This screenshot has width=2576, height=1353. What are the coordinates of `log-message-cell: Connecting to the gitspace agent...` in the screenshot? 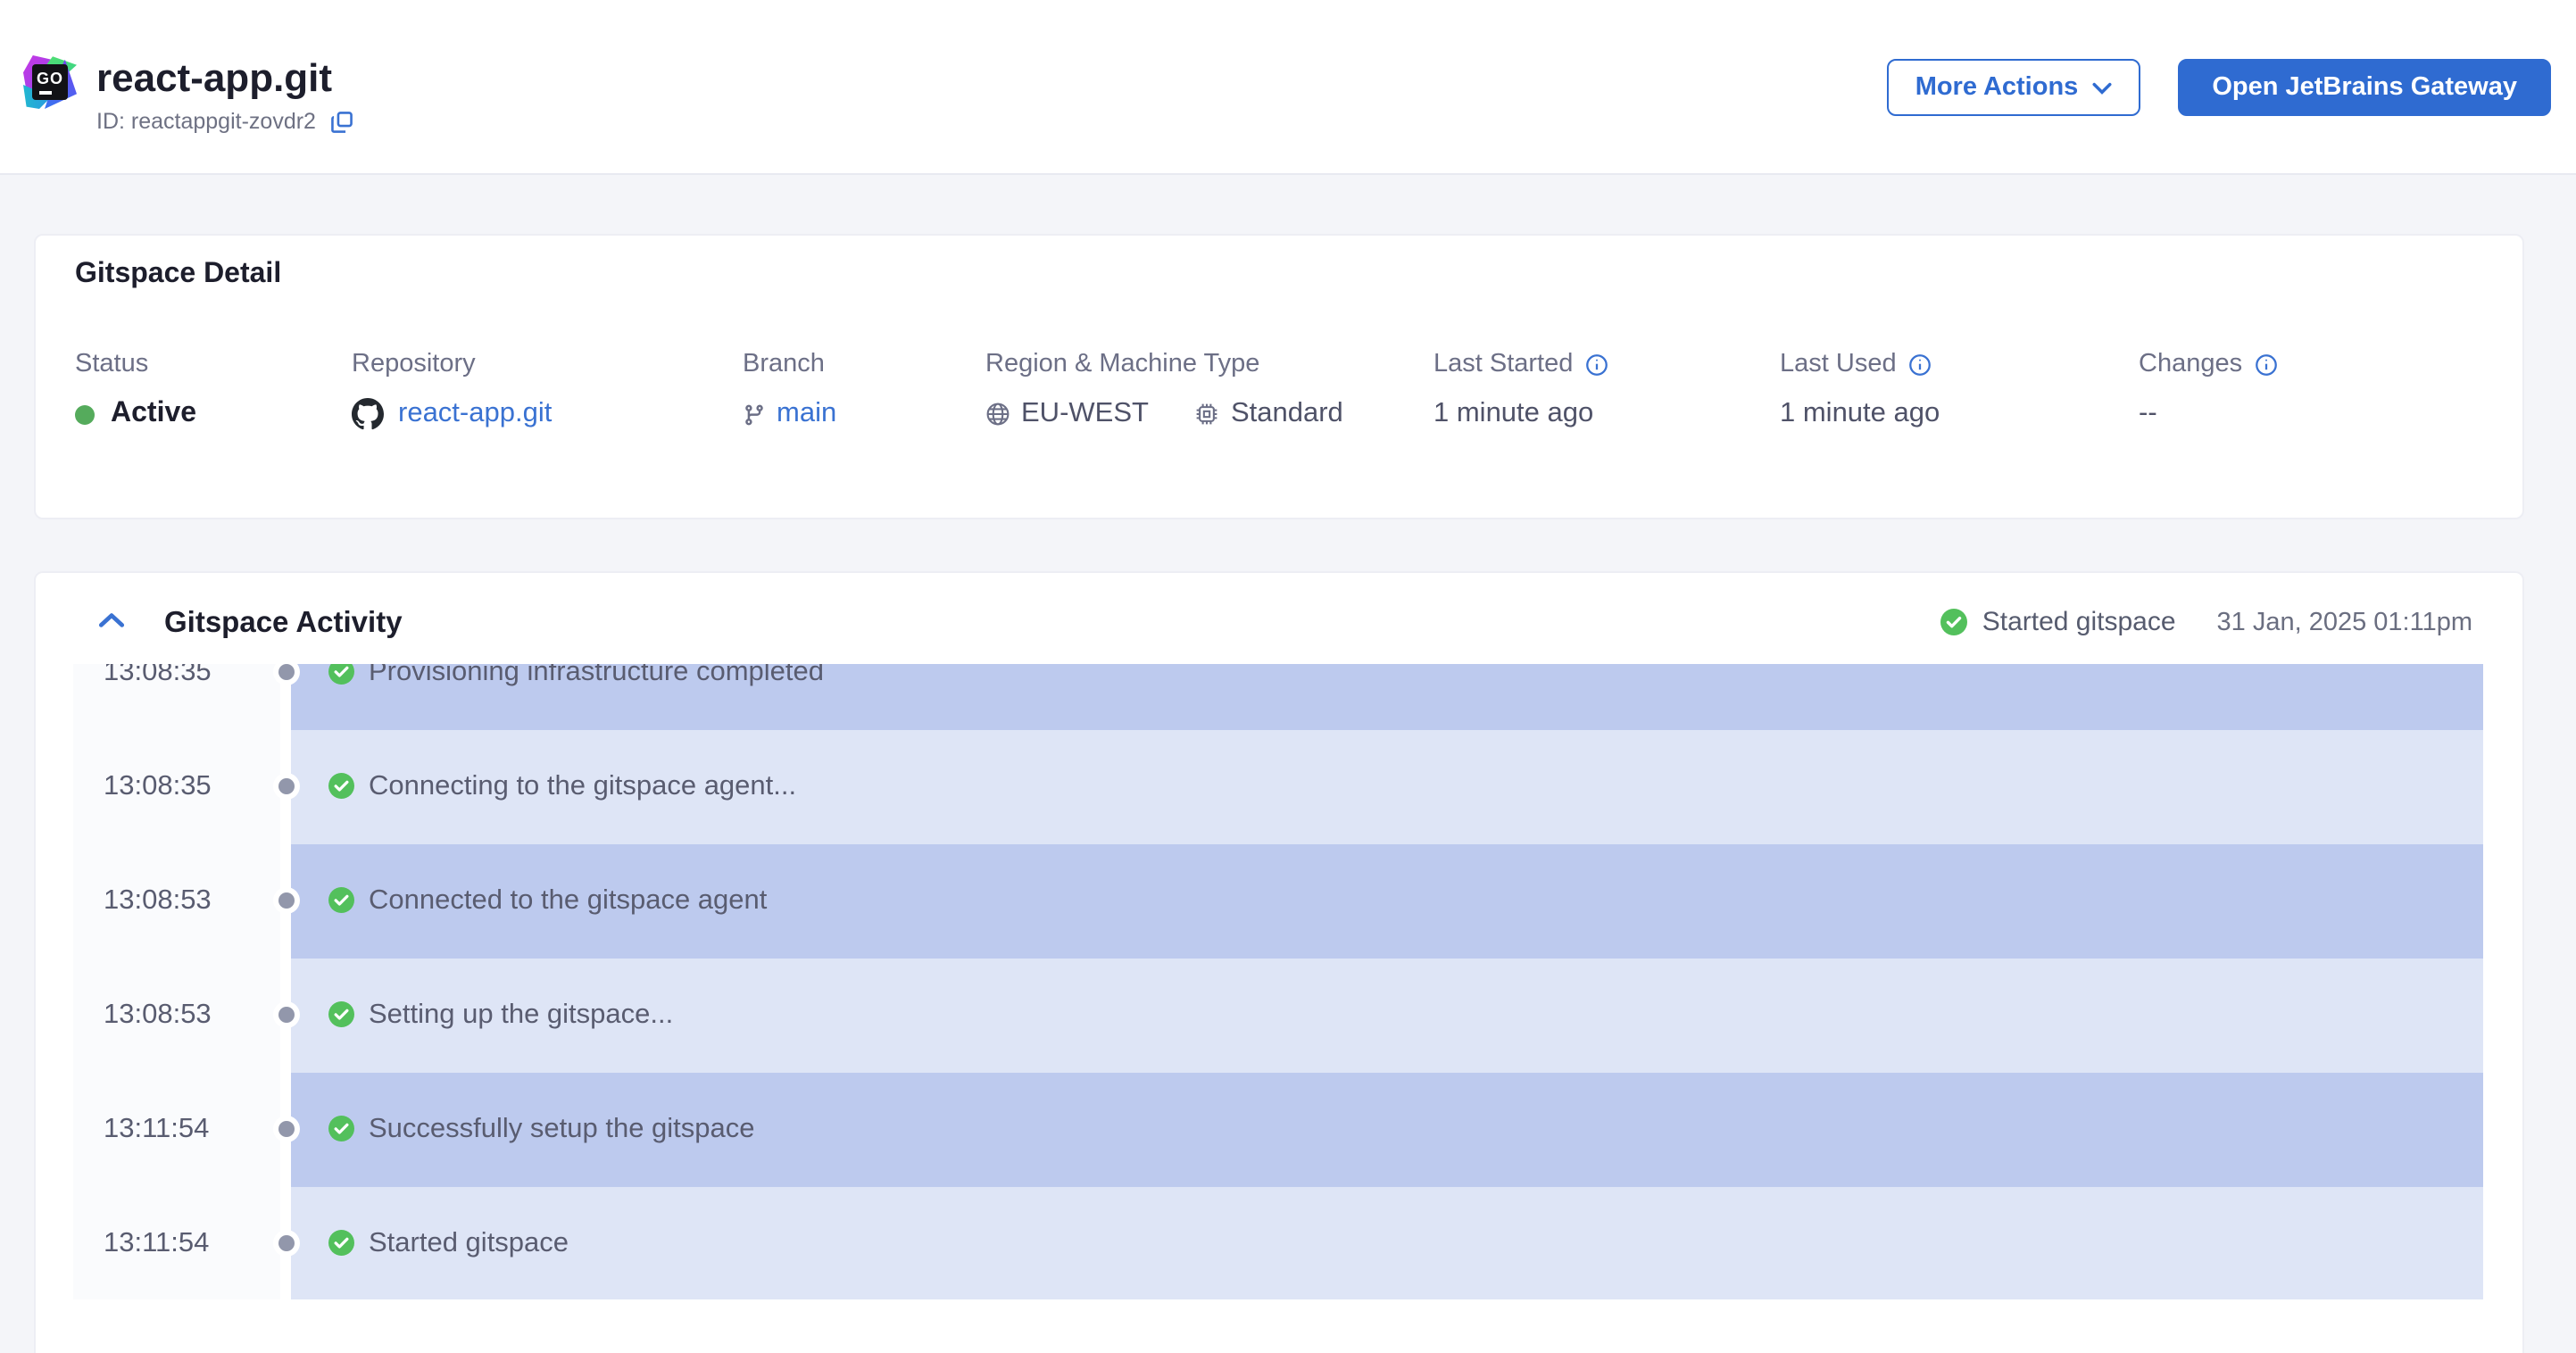 It's located at (1387, 786).